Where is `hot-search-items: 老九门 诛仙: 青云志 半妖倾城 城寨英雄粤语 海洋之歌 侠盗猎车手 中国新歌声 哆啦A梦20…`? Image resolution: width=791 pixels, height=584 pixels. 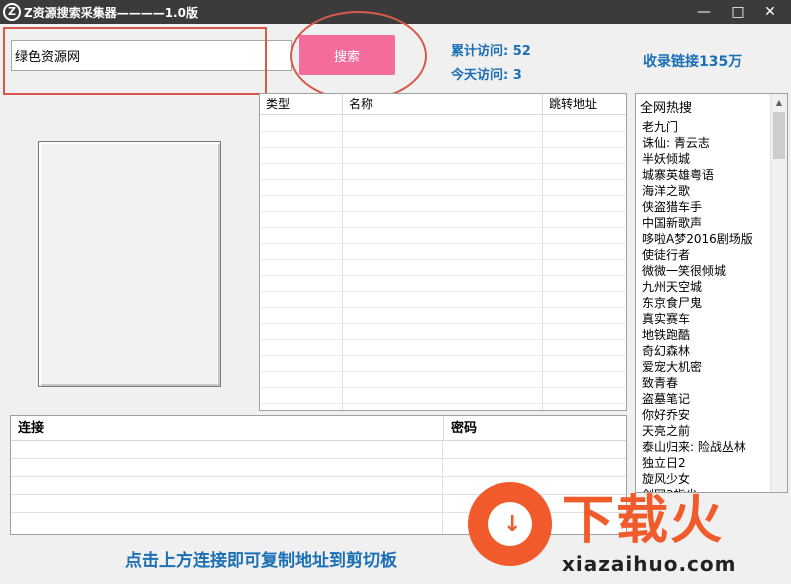 hot-search-items: 老九门 诛仙: 青云志 半妖倾城 城寨英雄粤语 海洋之歌 侠盗猎车手 中国新歌声 哆啦A梦20… is located at coordinates (697, 305).